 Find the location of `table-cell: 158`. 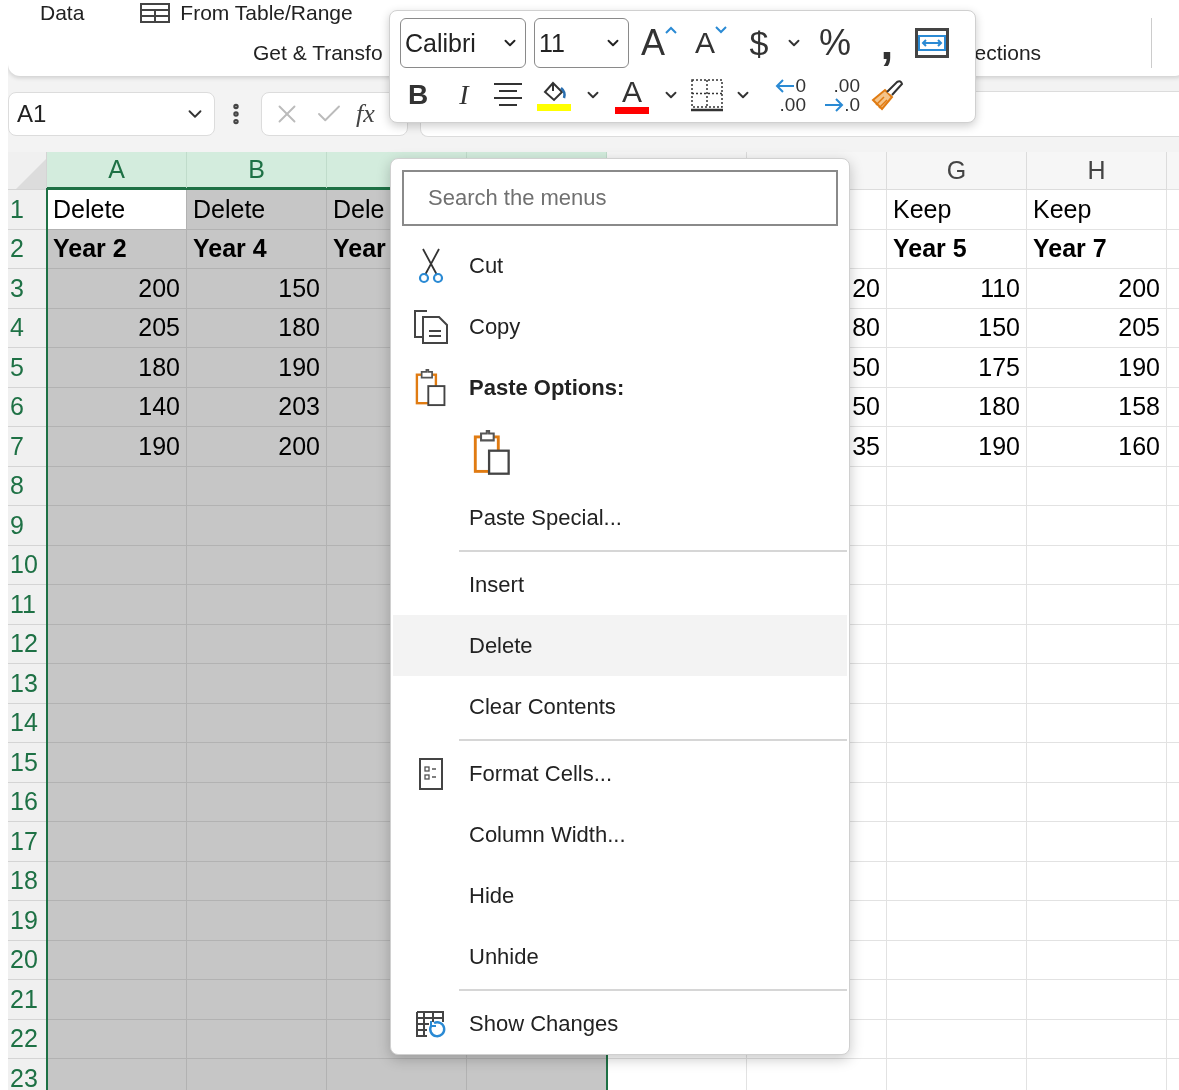

table-cell: 158 is located at coordinates (1097, 407).